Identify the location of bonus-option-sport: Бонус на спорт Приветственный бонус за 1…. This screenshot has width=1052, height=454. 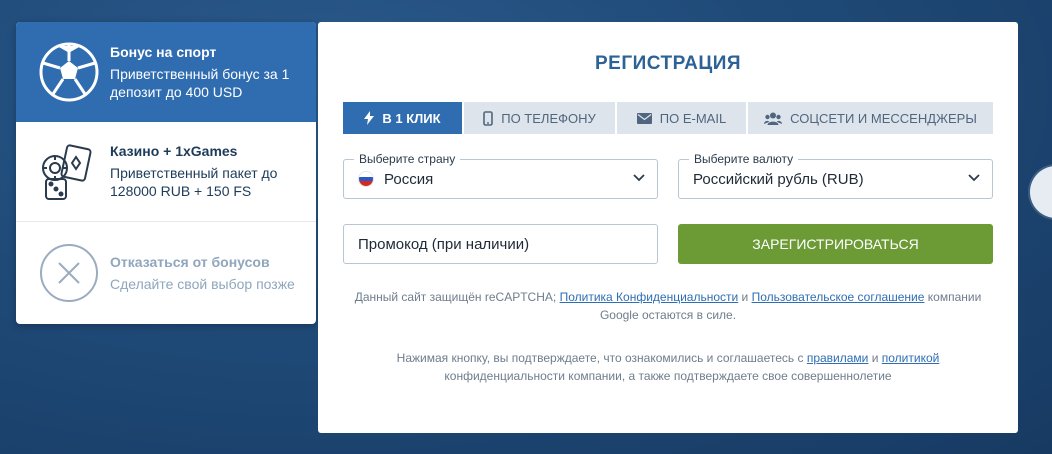
(166, 72).